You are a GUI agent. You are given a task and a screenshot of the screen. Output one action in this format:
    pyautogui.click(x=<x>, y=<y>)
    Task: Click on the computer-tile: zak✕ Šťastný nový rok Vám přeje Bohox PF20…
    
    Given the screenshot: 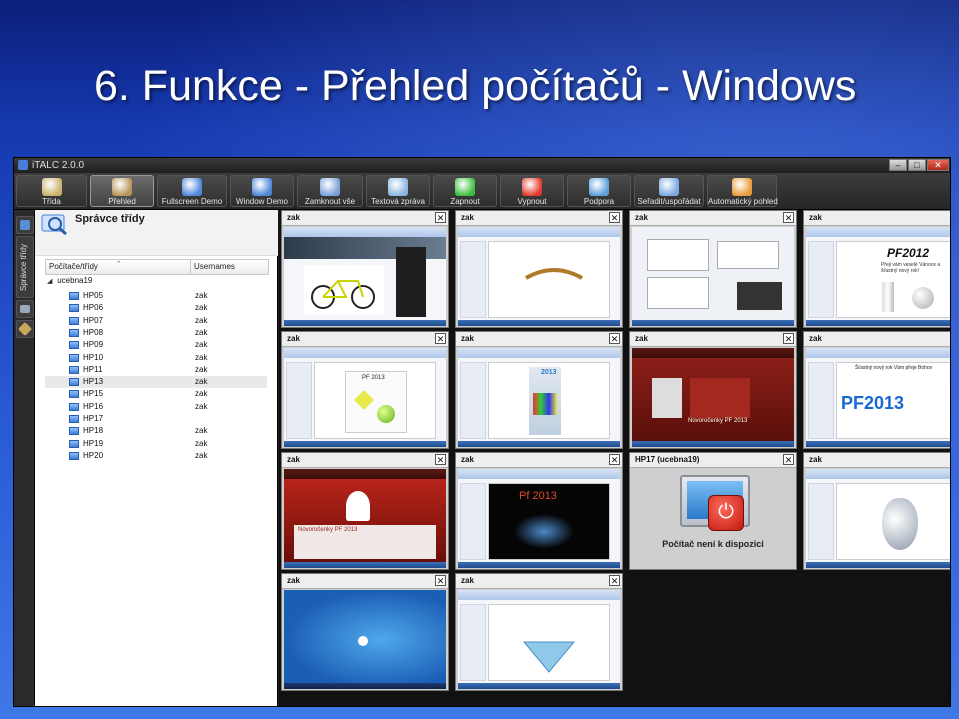 What is the action you would take?
    pyautogui.click(x=876, y=390)
    